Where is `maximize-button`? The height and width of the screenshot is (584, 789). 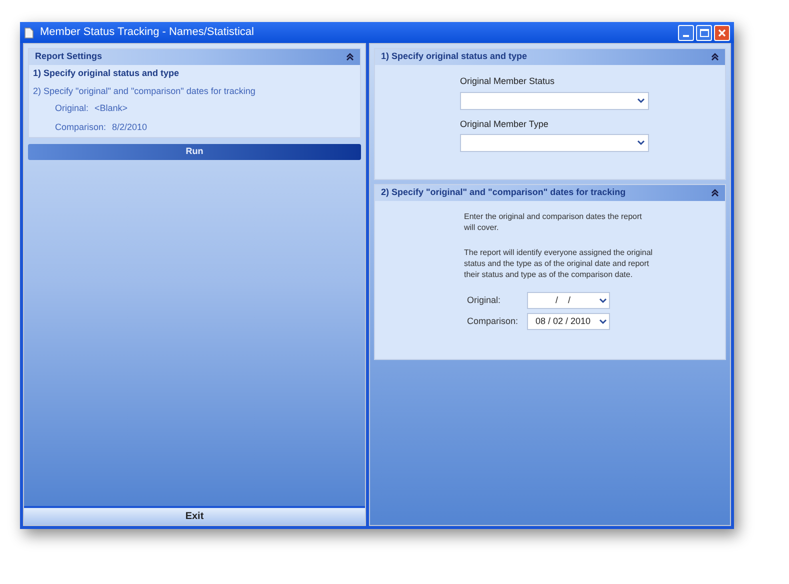 maximize-button is located at coordinates (704, 32).